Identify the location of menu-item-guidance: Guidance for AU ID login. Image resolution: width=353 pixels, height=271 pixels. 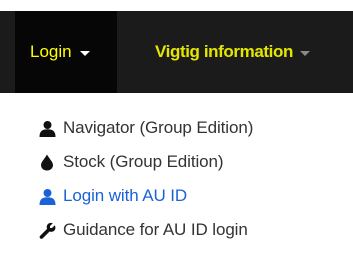
(143, 230).